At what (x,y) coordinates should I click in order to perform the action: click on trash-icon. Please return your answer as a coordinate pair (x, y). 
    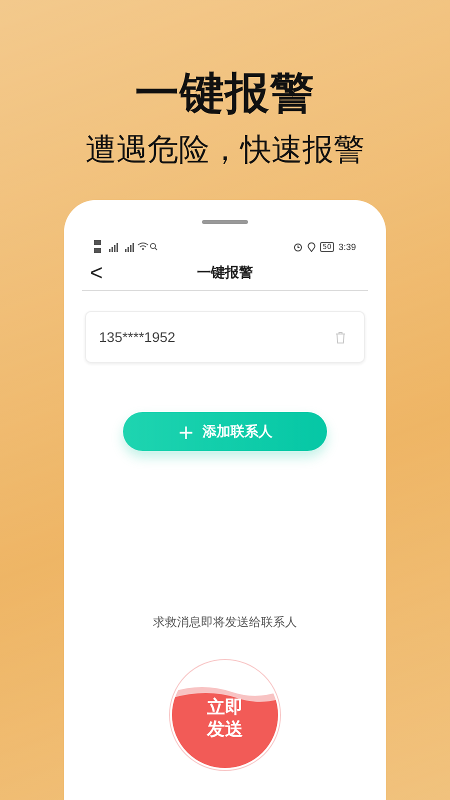
    Looking at the image, I should click on (340, 337).